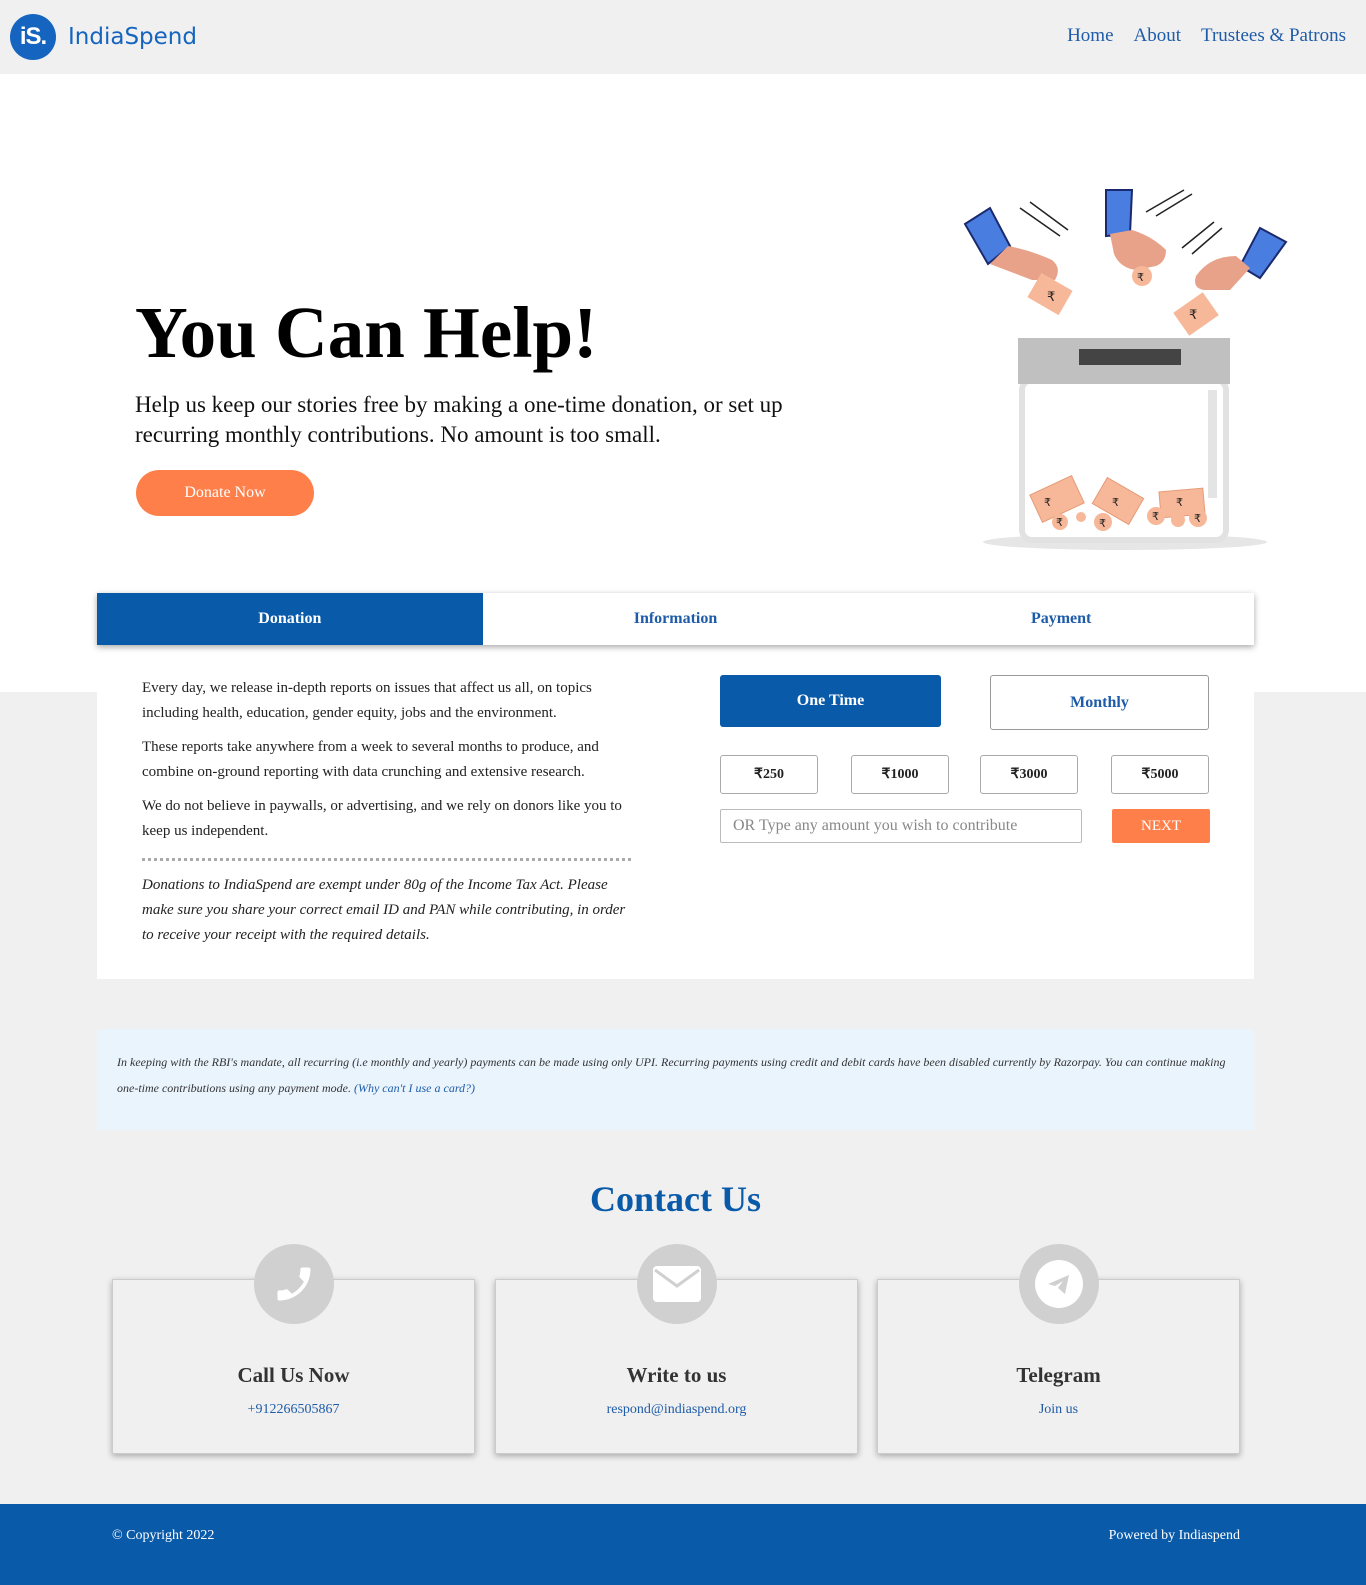 The height and width of the screenshot is (1585, 1366). Describe the element at coordinates (132, 37) in the screenshot. I see `logo-text: IndiaSpend` at that location.